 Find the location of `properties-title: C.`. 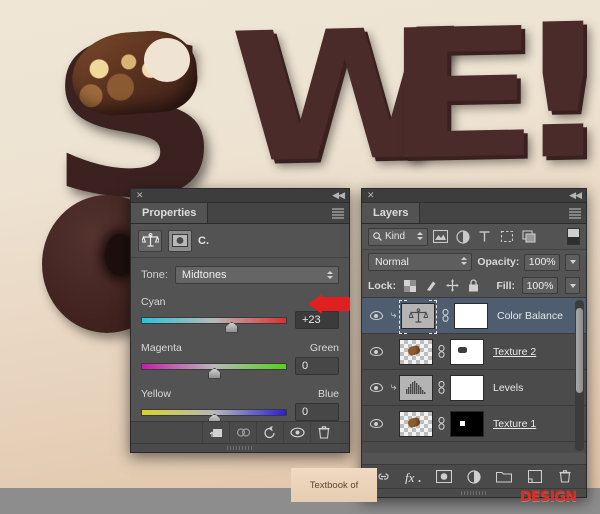

properties-title: C. is located at coordinates (203, 240).